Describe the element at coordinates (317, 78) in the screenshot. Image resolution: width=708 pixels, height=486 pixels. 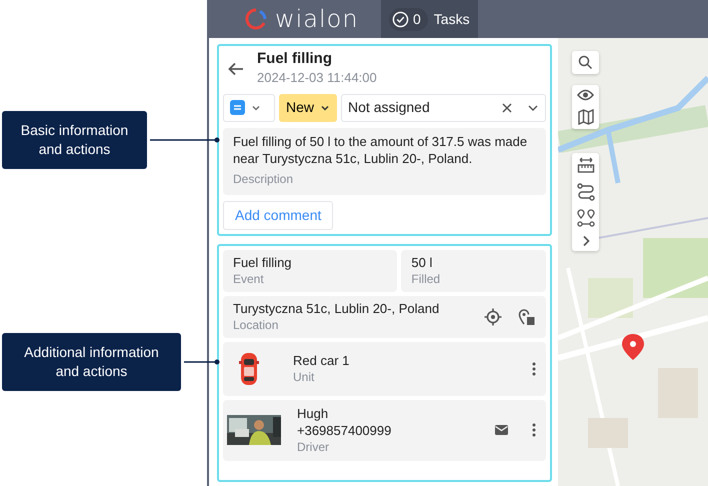
I see `task-datetime: 2024-12-03 11:44:00` at that location.